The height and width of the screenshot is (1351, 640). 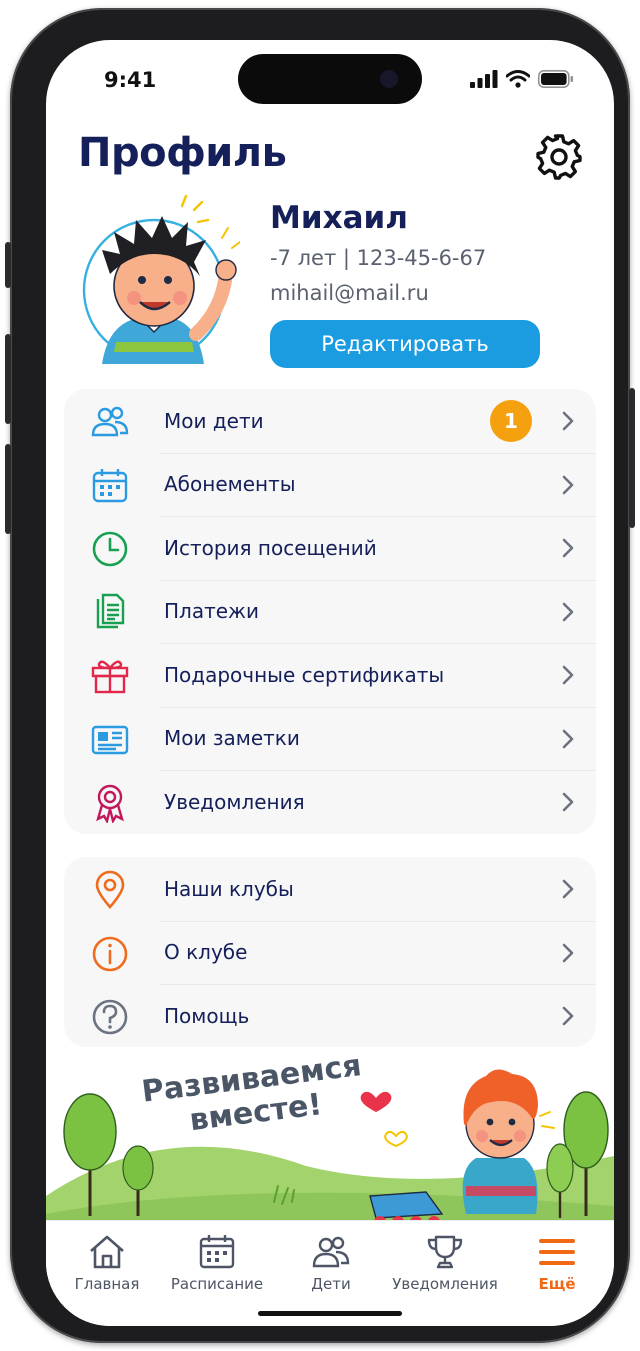 I want to click on menu-icon, so click(x=557, y=1252).